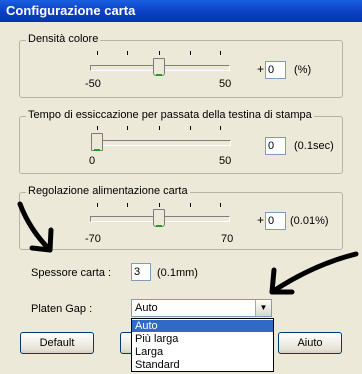 The image size is (362, 374). What do you see at coordinates (309, 221) in the screenshot?
I see `feed-unit: (0.01%)` at bounding box center [309, 221].